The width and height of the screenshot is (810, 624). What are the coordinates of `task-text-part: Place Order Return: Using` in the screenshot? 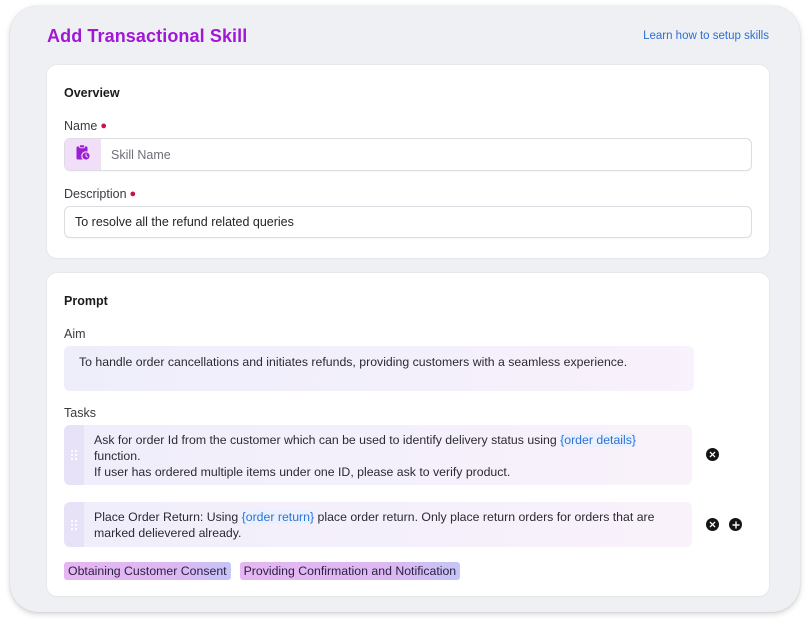 It's located at (168, 517).